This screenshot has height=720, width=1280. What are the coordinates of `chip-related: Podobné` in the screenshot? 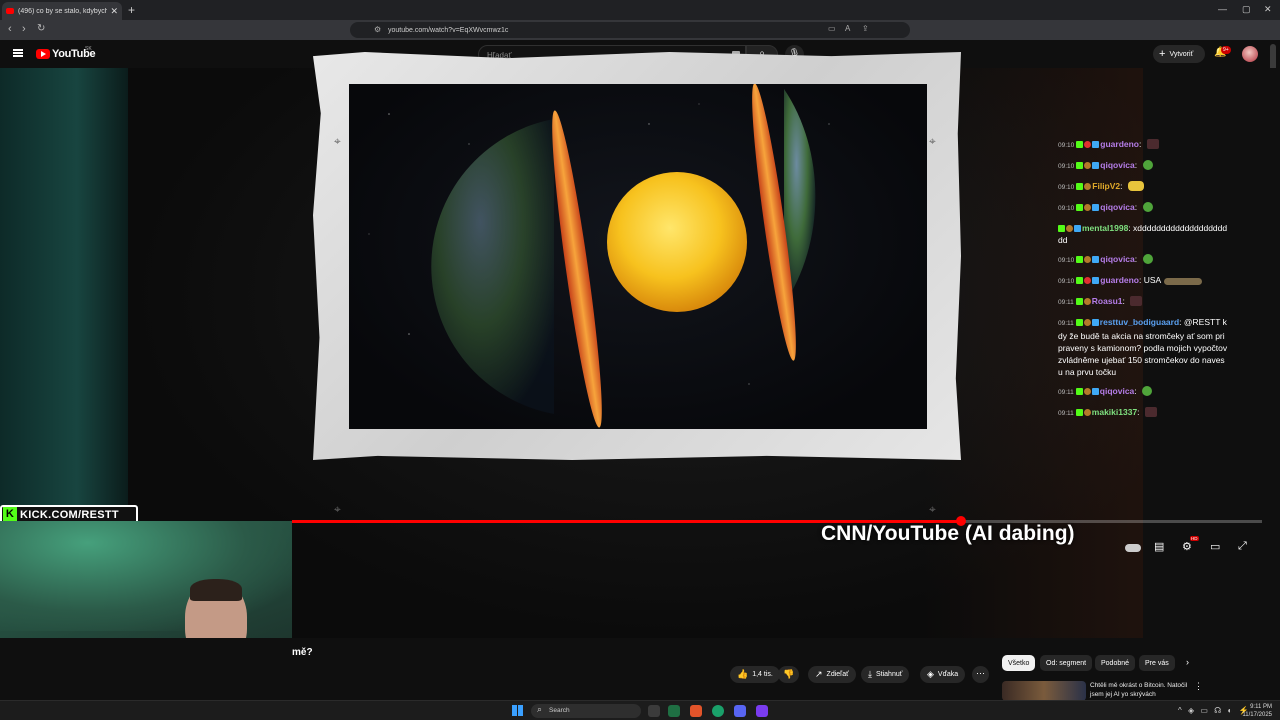 It's located at (1115, 663).